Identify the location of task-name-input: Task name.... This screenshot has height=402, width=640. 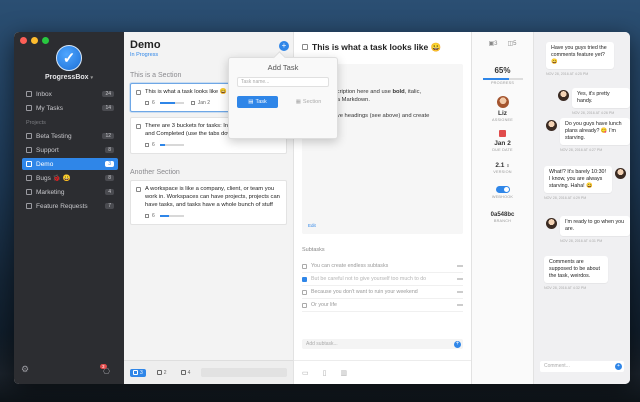
(283, 82).